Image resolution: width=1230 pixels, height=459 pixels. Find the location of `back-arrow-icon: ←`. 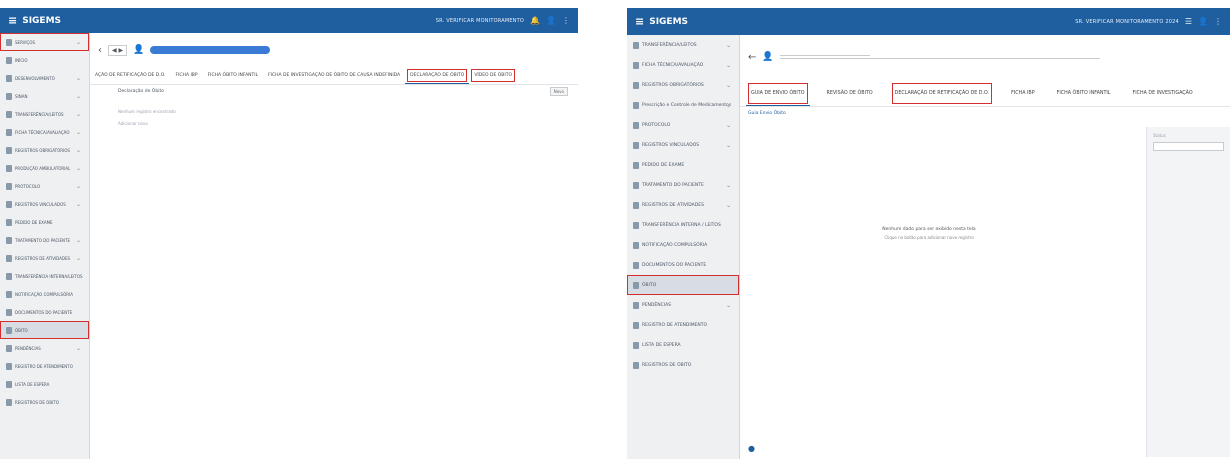

back-arrow-icon: ← is located at coordinates (752, 57).